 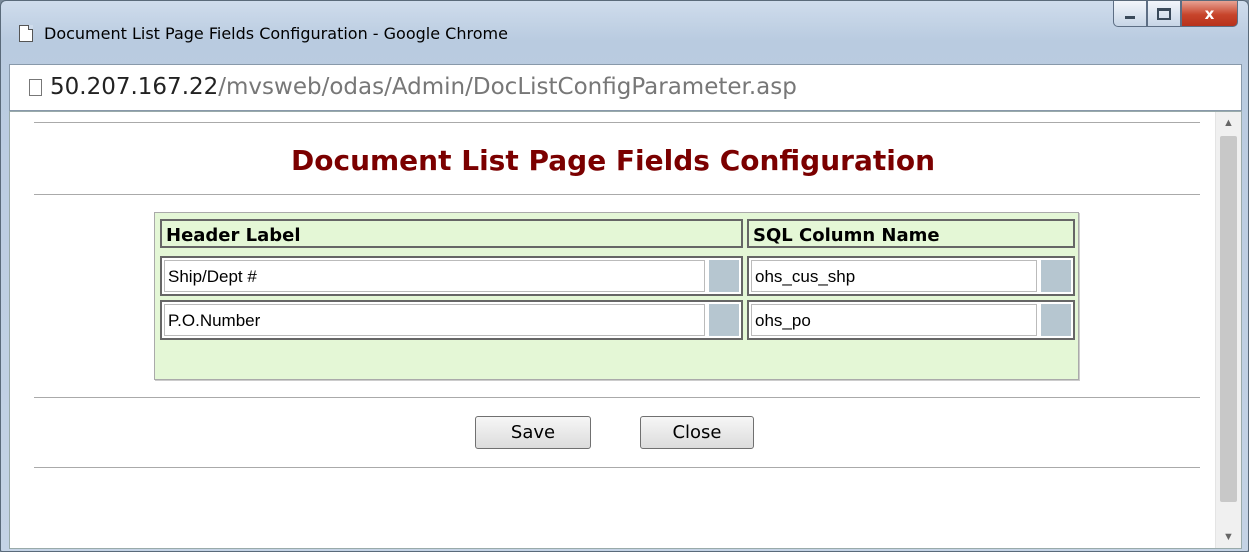 What do you see at coordinates (434, 276) in the screenshot?
I see `header-label-input: Ship/Dept #` at bounding box center [434, 276].